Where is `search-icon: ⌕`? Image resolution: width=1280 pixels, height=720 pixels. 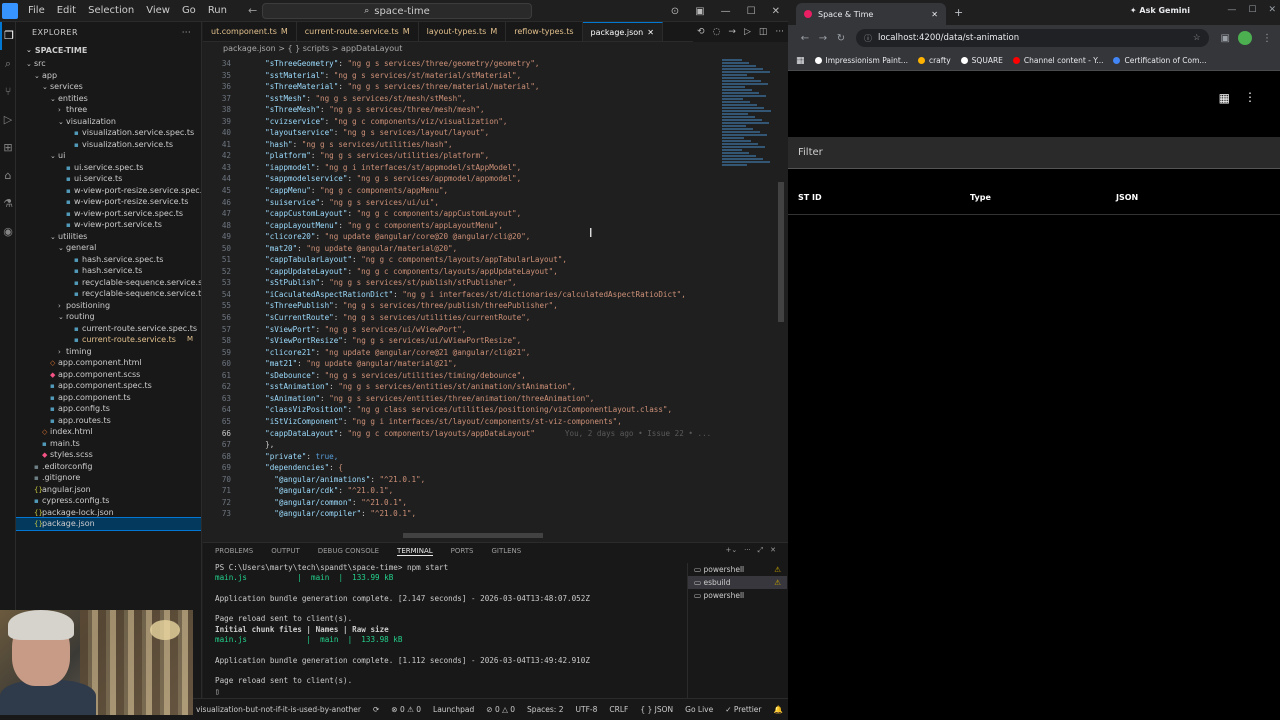
search-icon: ⌕ is located at coordinates (8, 64).